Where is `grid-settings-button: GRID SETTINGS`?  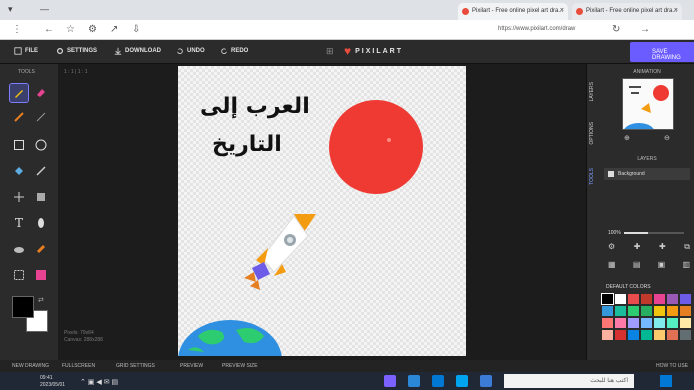 grid-settings-button: GRID SETTINGS is located at coordinates (135, 366).